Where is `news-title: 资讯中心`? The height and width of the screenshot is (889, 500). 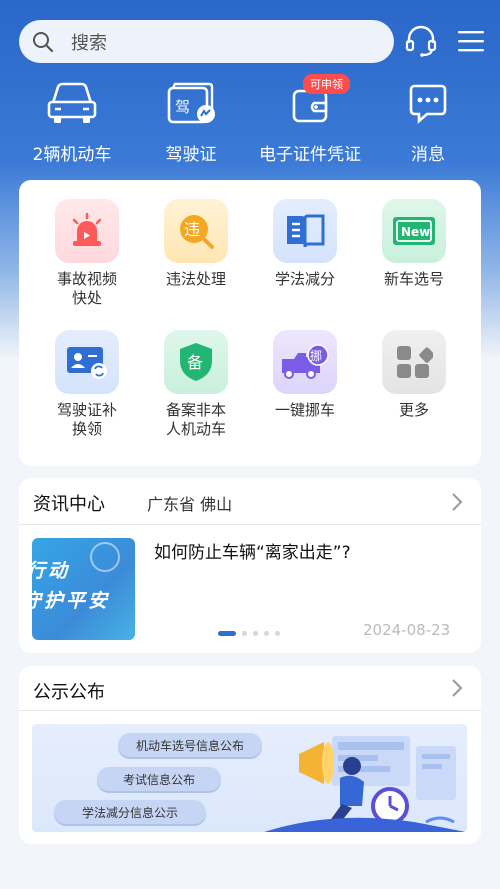
news-title: 资讯中心 is located at coordinates (69, 504).